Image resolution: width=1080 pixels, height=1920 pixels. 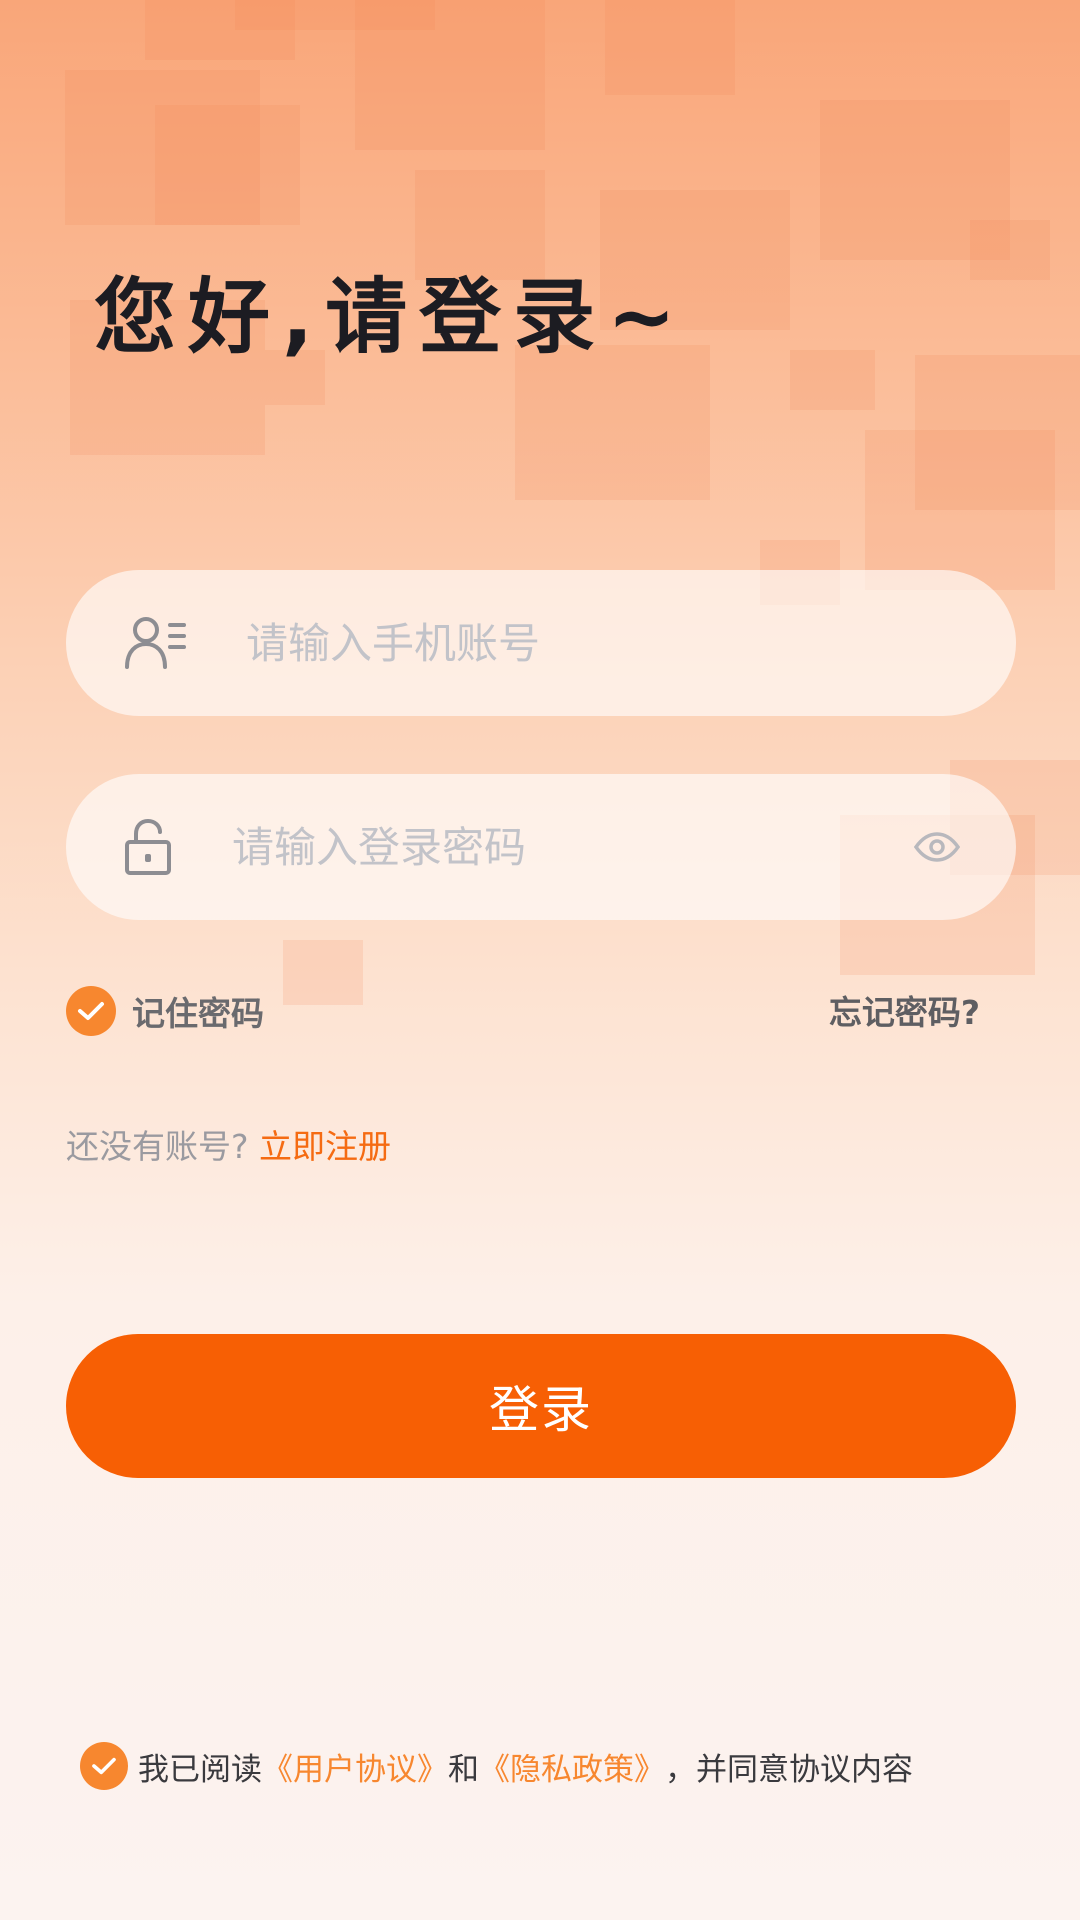 I want to click on agreement-suffix: ，并同意协议内容, so click(x=789, y=1769).